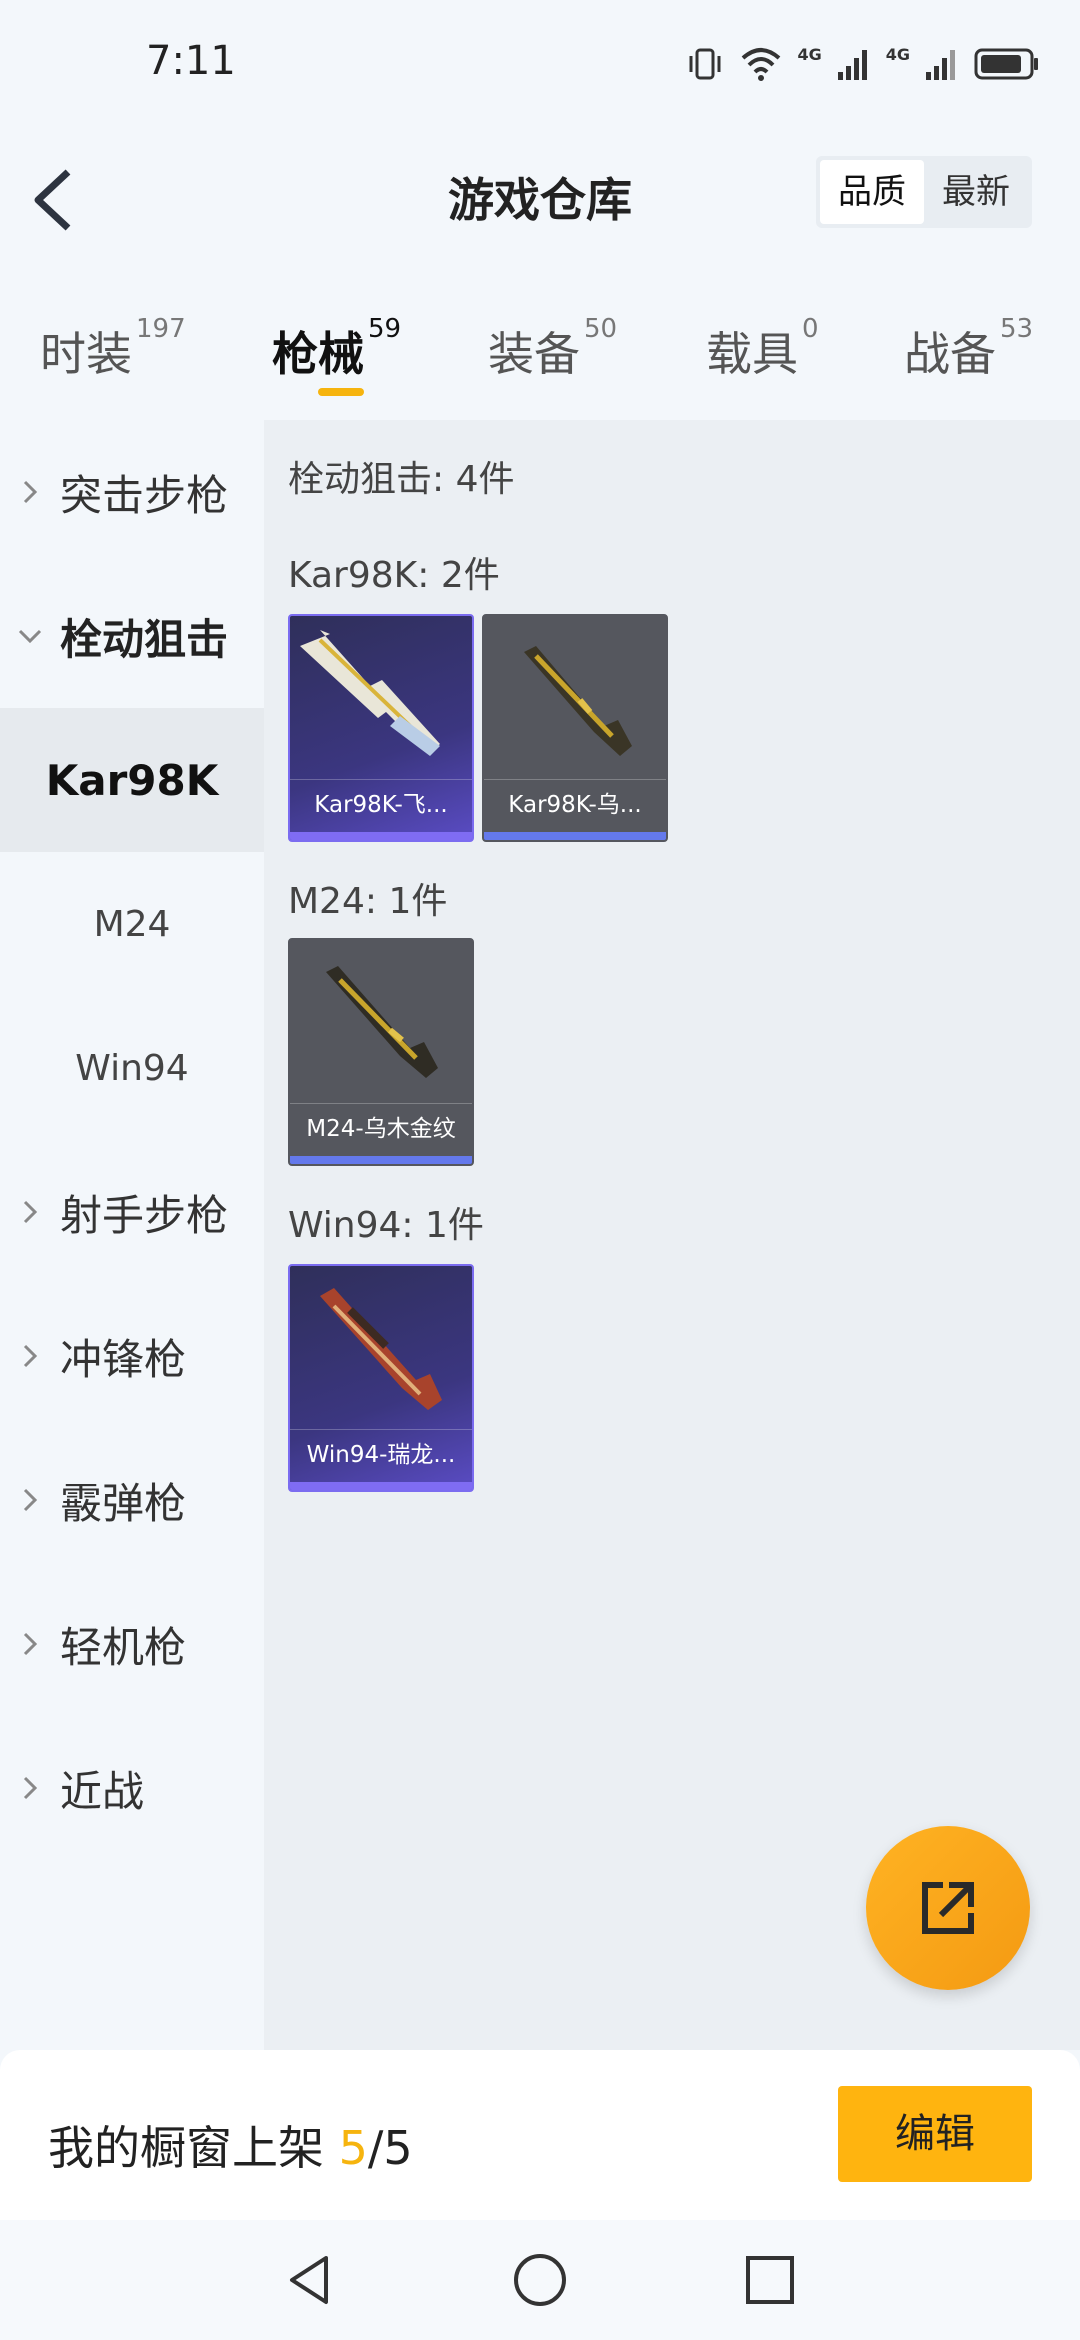 This screenshot has width=1080, height=2340. What do you see at coordinates (761, 64) in the screenshot?
I see `wifi-icon` at bounding box center [761, 64].